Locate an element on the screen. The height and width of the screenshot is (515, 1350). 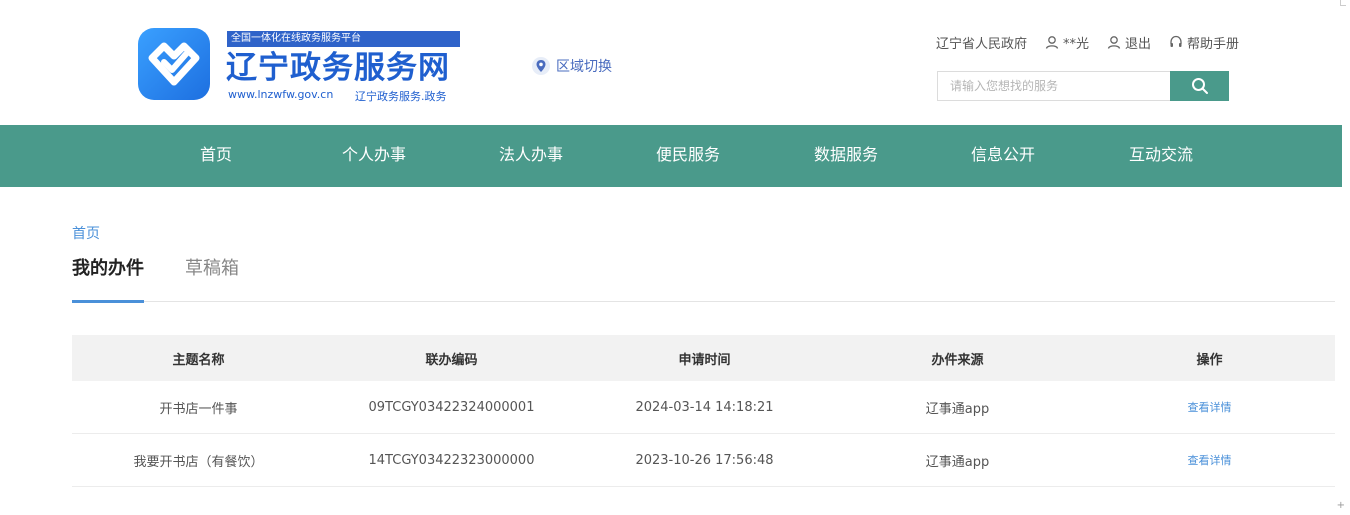
search-button is located at coordinates (1199, 86).